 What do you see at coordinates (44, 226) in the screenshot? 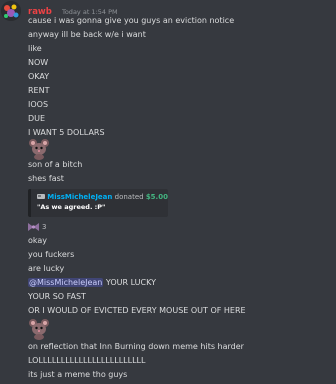
I see `reaction-count: 3` at bounding box center [44, 226].